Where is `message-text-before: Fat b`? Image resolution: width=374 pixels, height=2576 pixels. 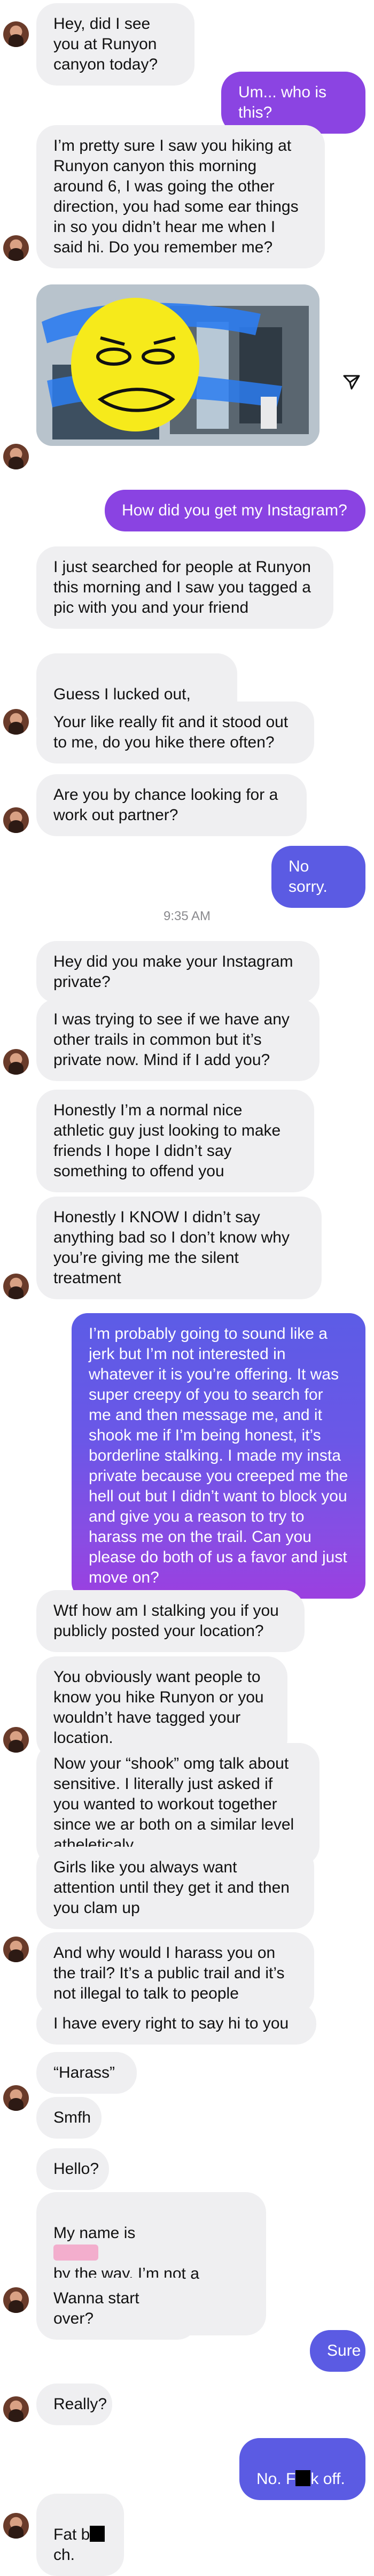
message-text-before: Fat b is located at coordinates (71, 2534).